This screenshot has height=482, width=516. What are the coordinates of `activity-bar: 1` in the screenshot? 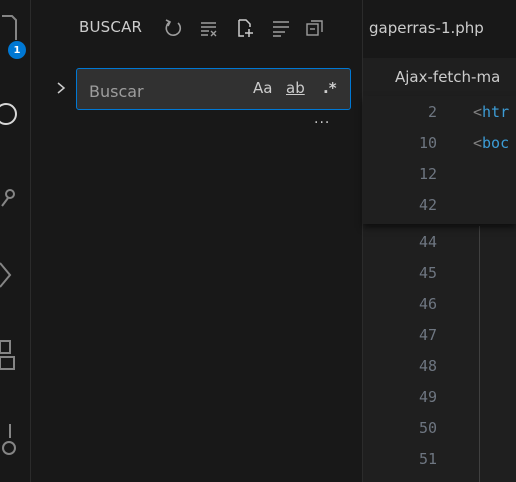 It's located at (15, 241).